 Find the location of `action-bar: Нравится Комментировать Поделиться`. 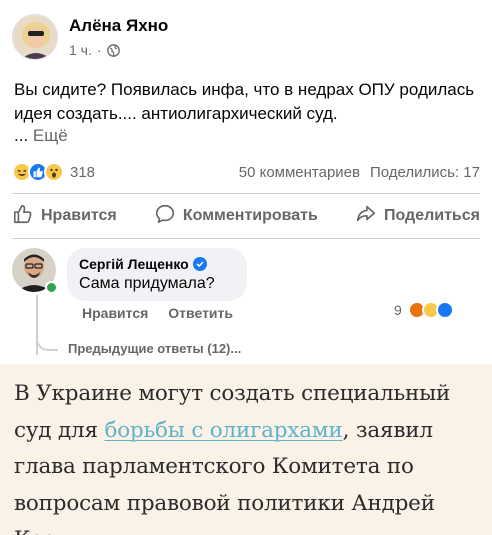

action-bar: Нравится Комментировать Поделиться is located at coordinates (246, 216).